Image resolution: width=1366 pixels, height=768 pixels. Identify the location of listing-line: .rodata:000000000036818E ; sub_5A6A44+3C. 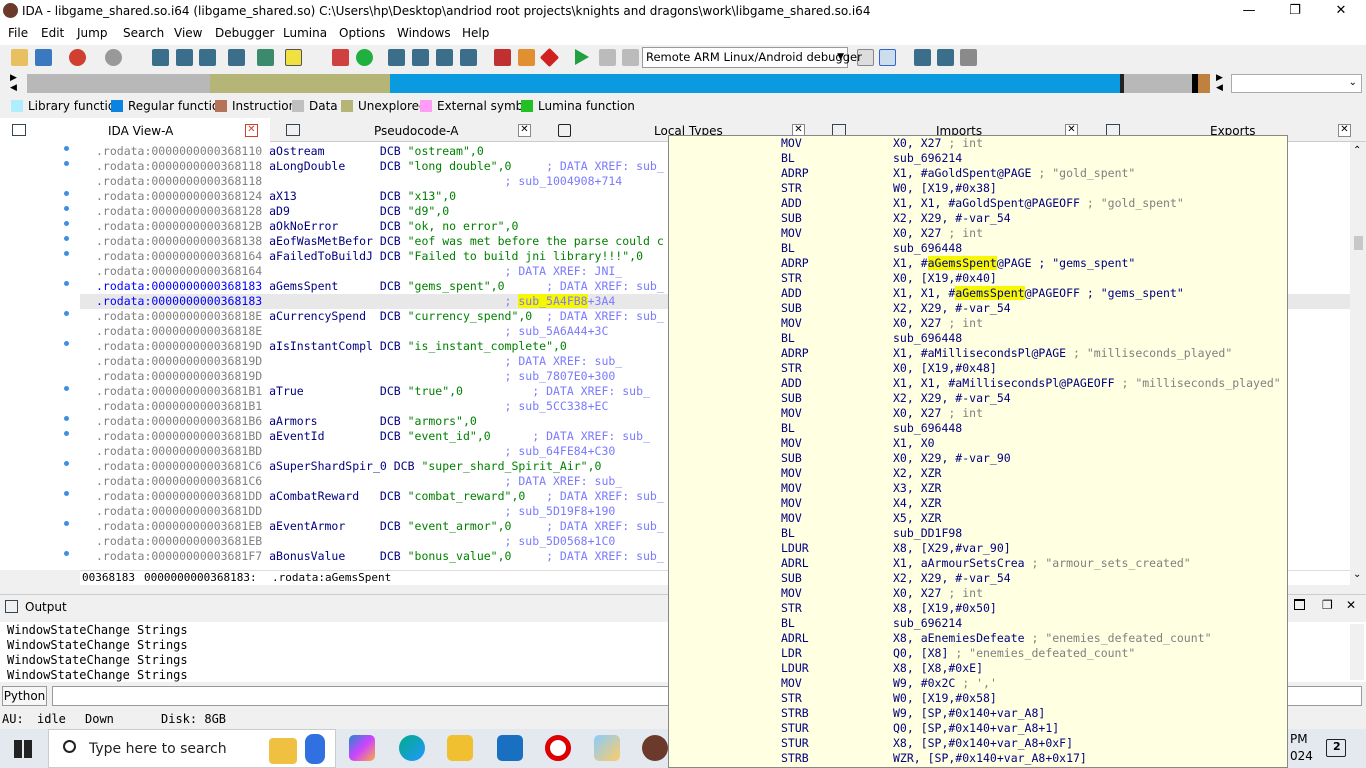
(352, 331).